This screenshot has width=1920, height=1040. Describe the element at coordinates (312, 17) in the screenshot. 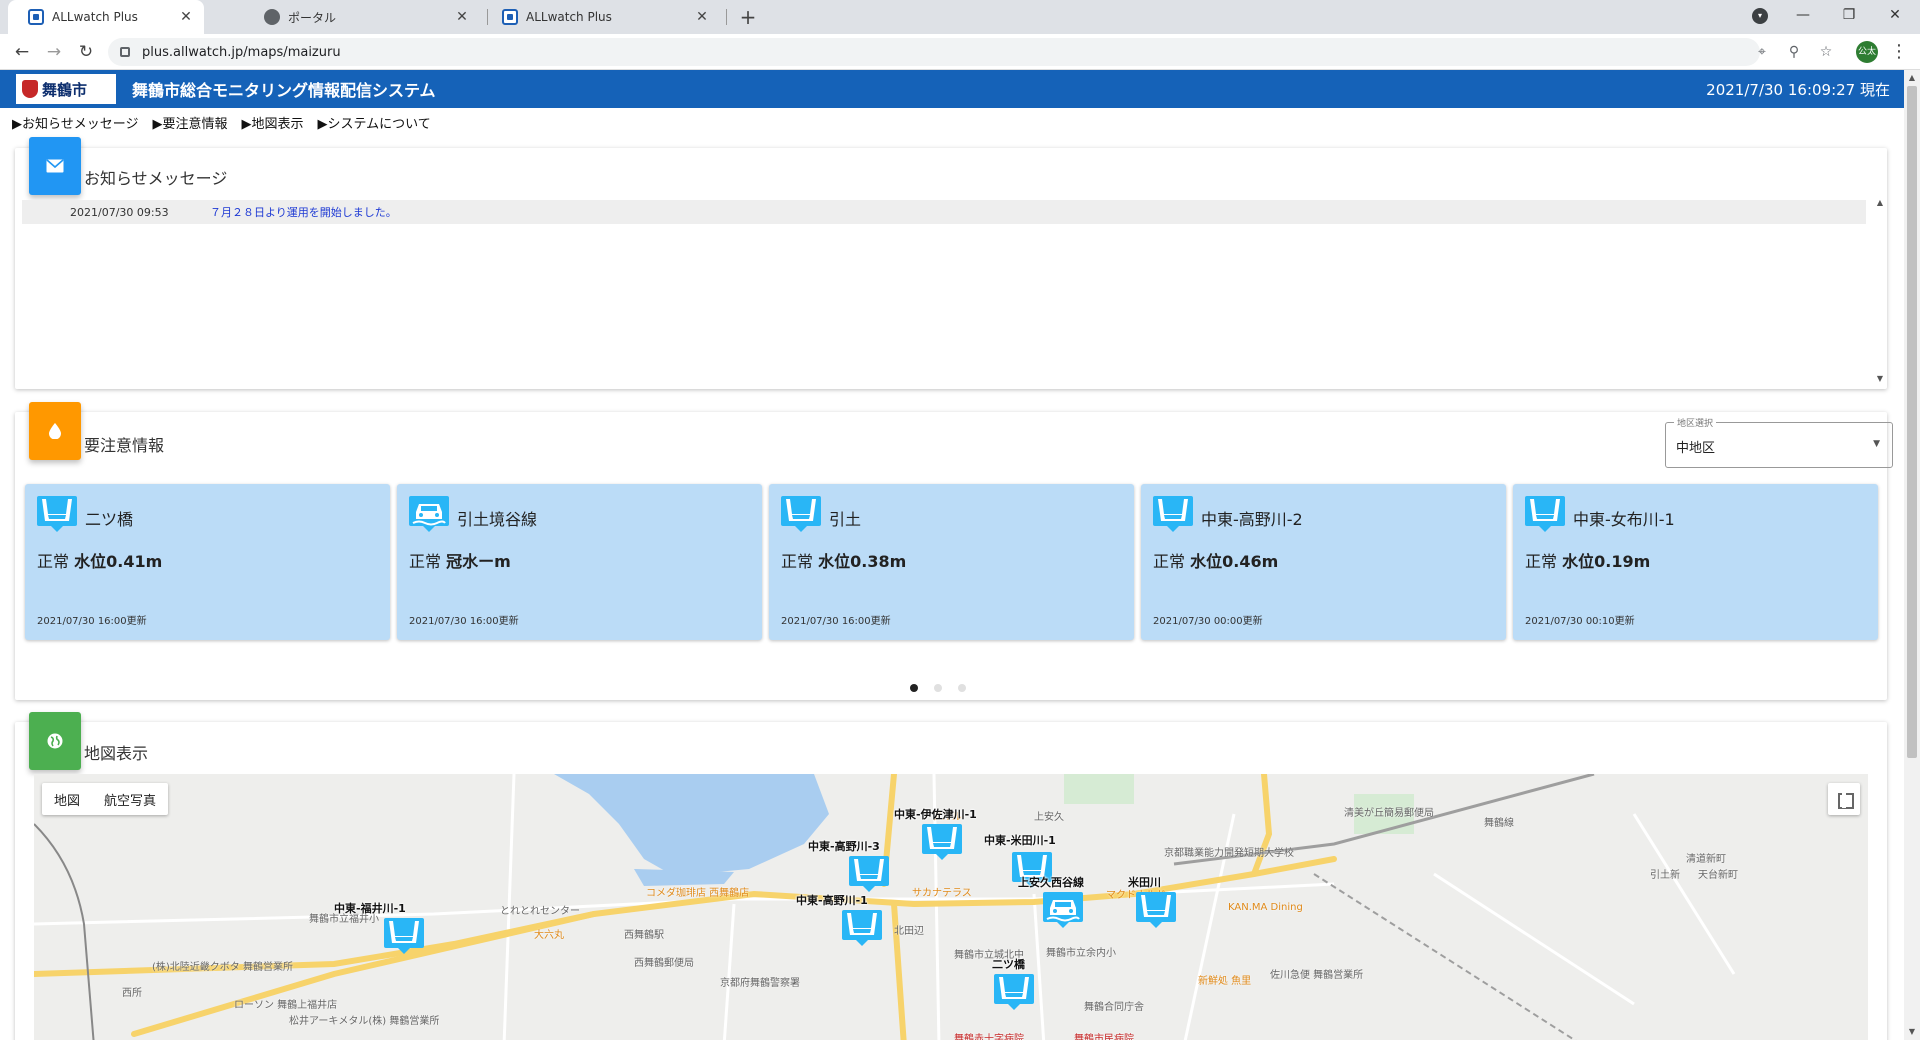

I see `tab-title: ポータル` at that location.